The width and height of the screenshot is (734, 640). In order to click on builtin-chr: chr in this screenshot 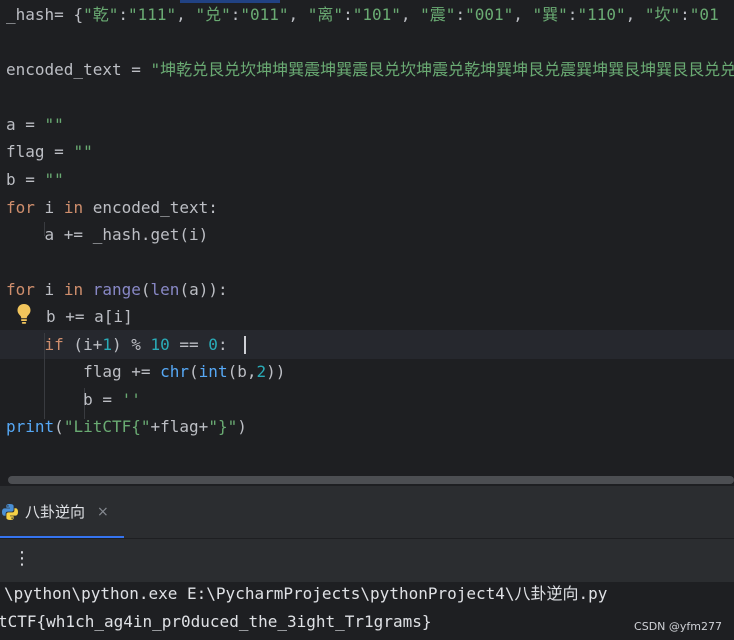, I will do `click(175, 371)`.